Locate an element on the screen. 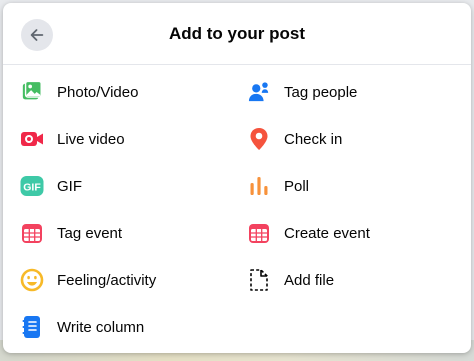 This screenshot has width=474, height=361. tag-event-calendar-icon is located at coordinates (32, 233).